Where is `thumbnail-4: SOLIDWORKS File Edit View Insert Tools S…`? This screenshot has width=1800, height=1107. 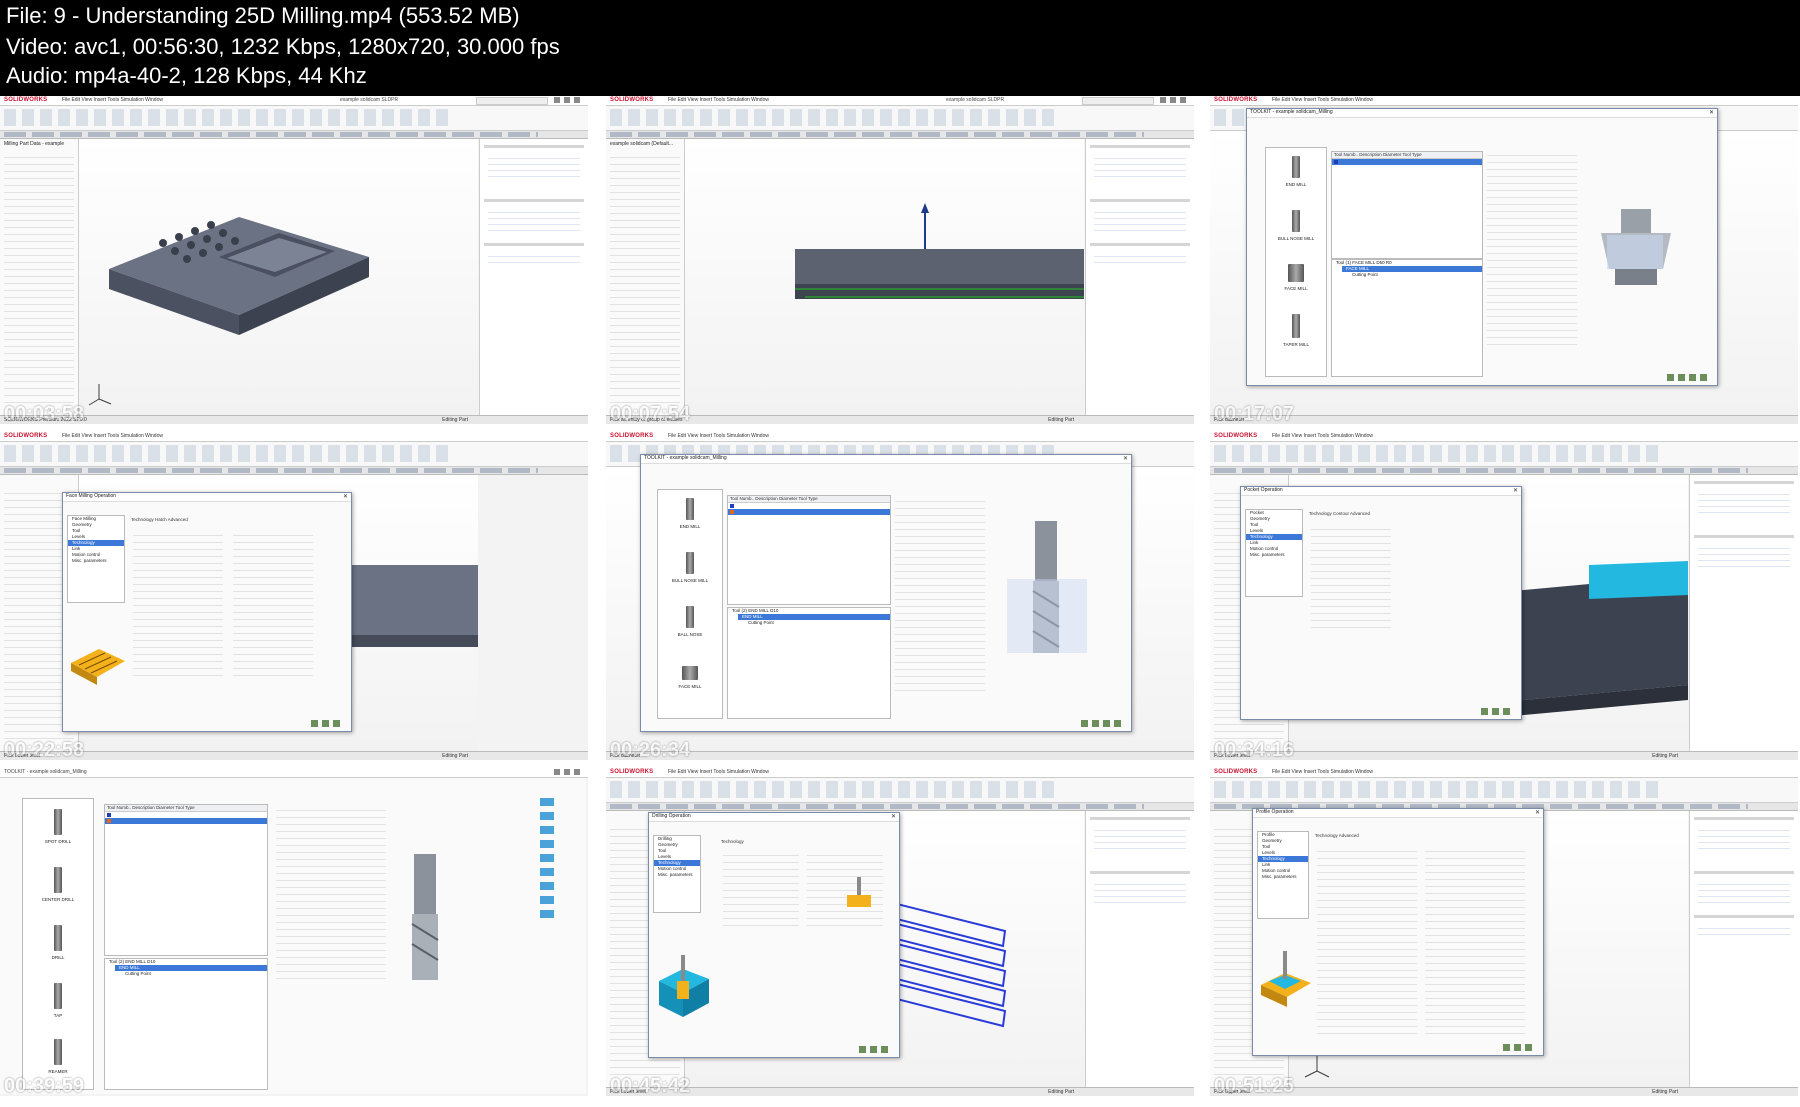 thumbnail-4: SOLIDWORKS File Edit View Insert Tools S… is located at coordinates (294, 596).